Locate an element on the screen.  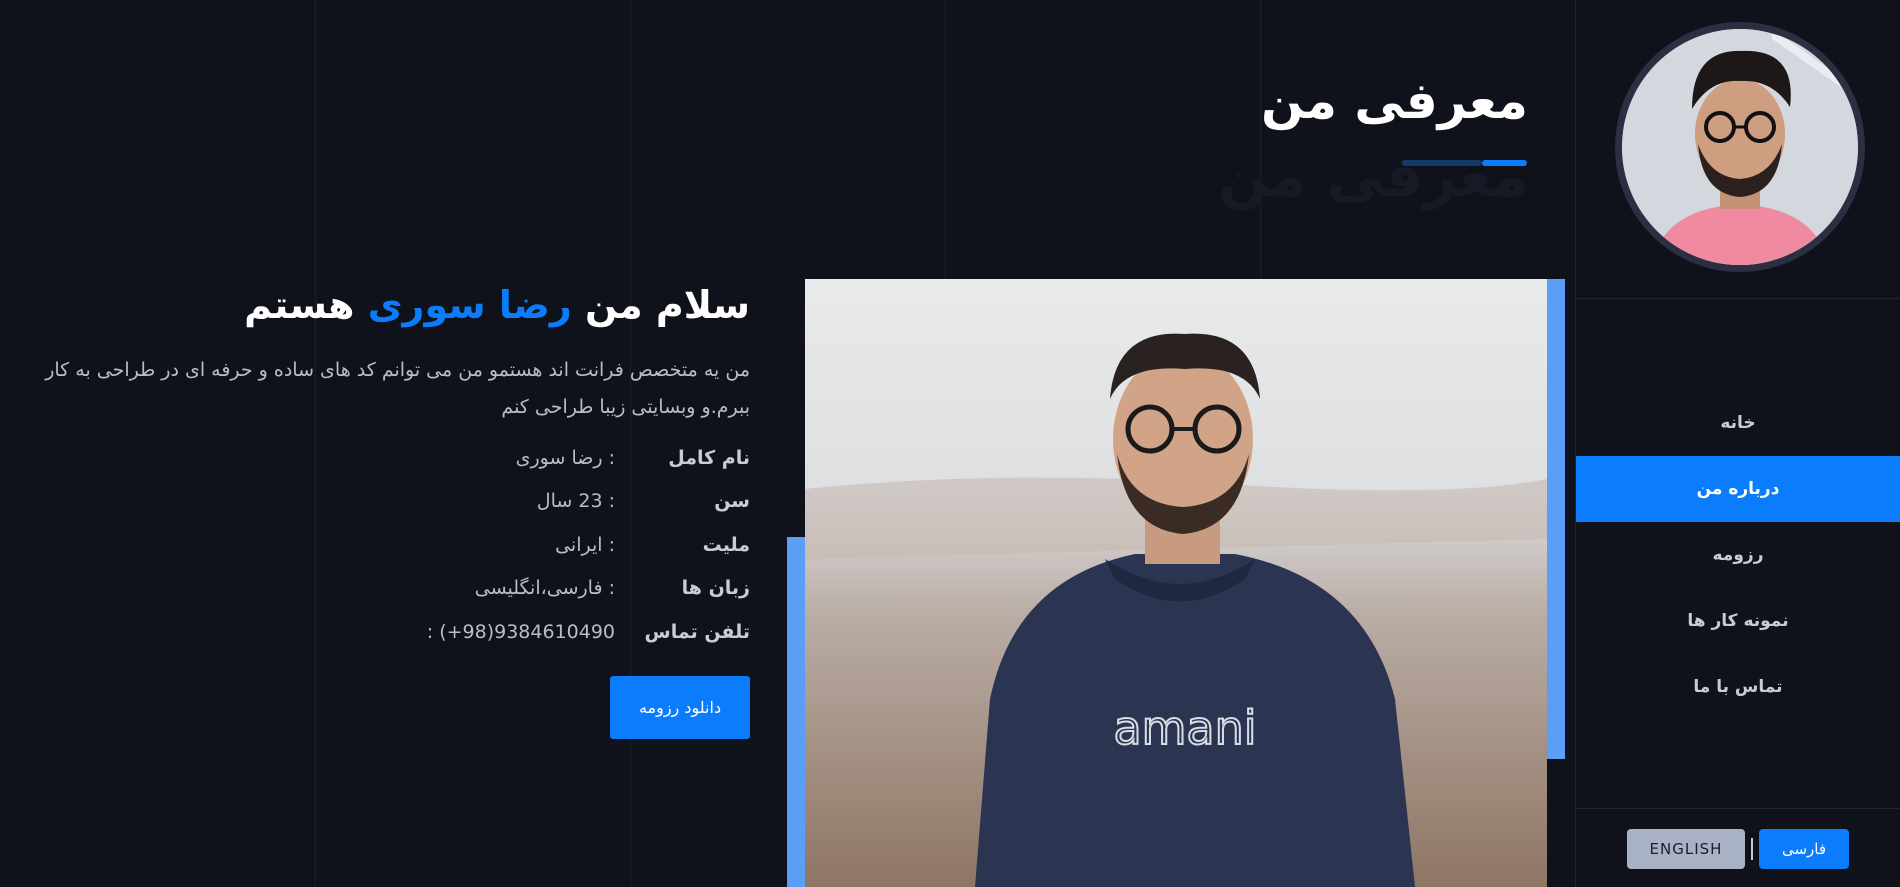
greeting-name: رضا سوری is located at coordinates (469, 305).